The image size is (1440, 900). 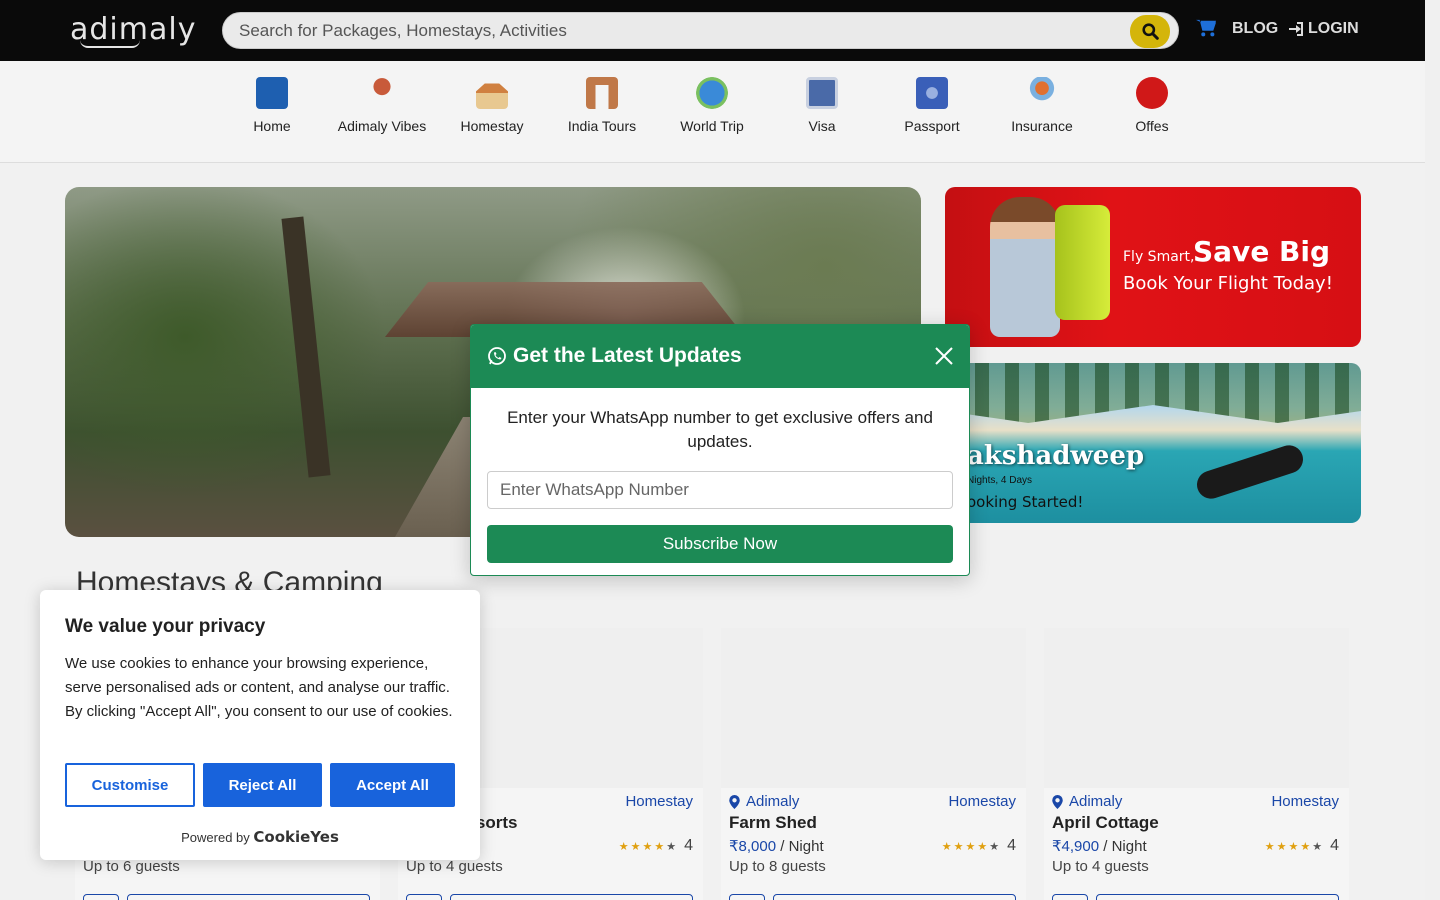 What do you see at coordinates (602, 126) in the screenshot?
I see `category-label: India Tours` at bounding box center [602, 126].